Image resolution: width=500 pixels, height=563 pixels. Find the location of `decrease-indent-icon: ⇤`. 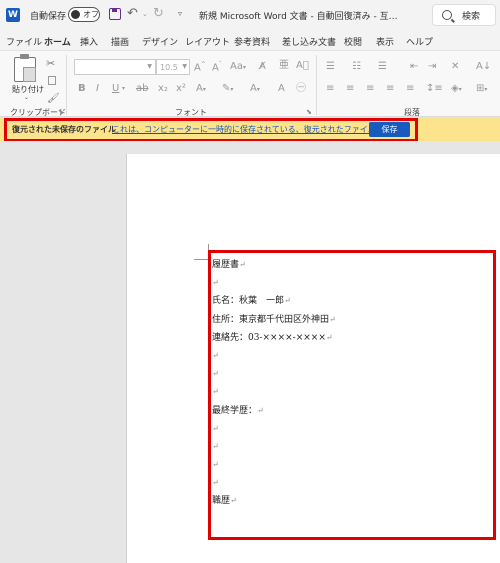

decrease-indent-icon: ⇤ is located at coordinates (414, 67).